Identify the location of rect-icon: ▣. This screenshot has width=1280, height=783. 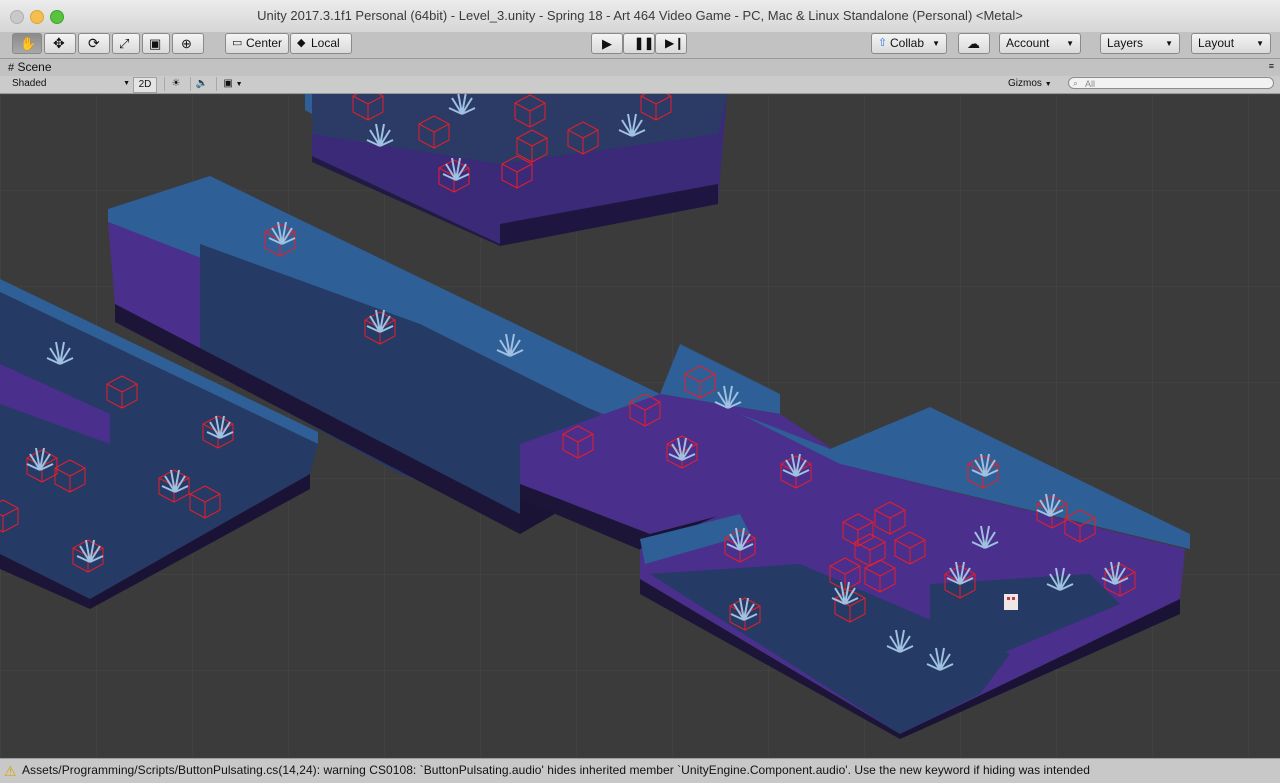
(155, 43).